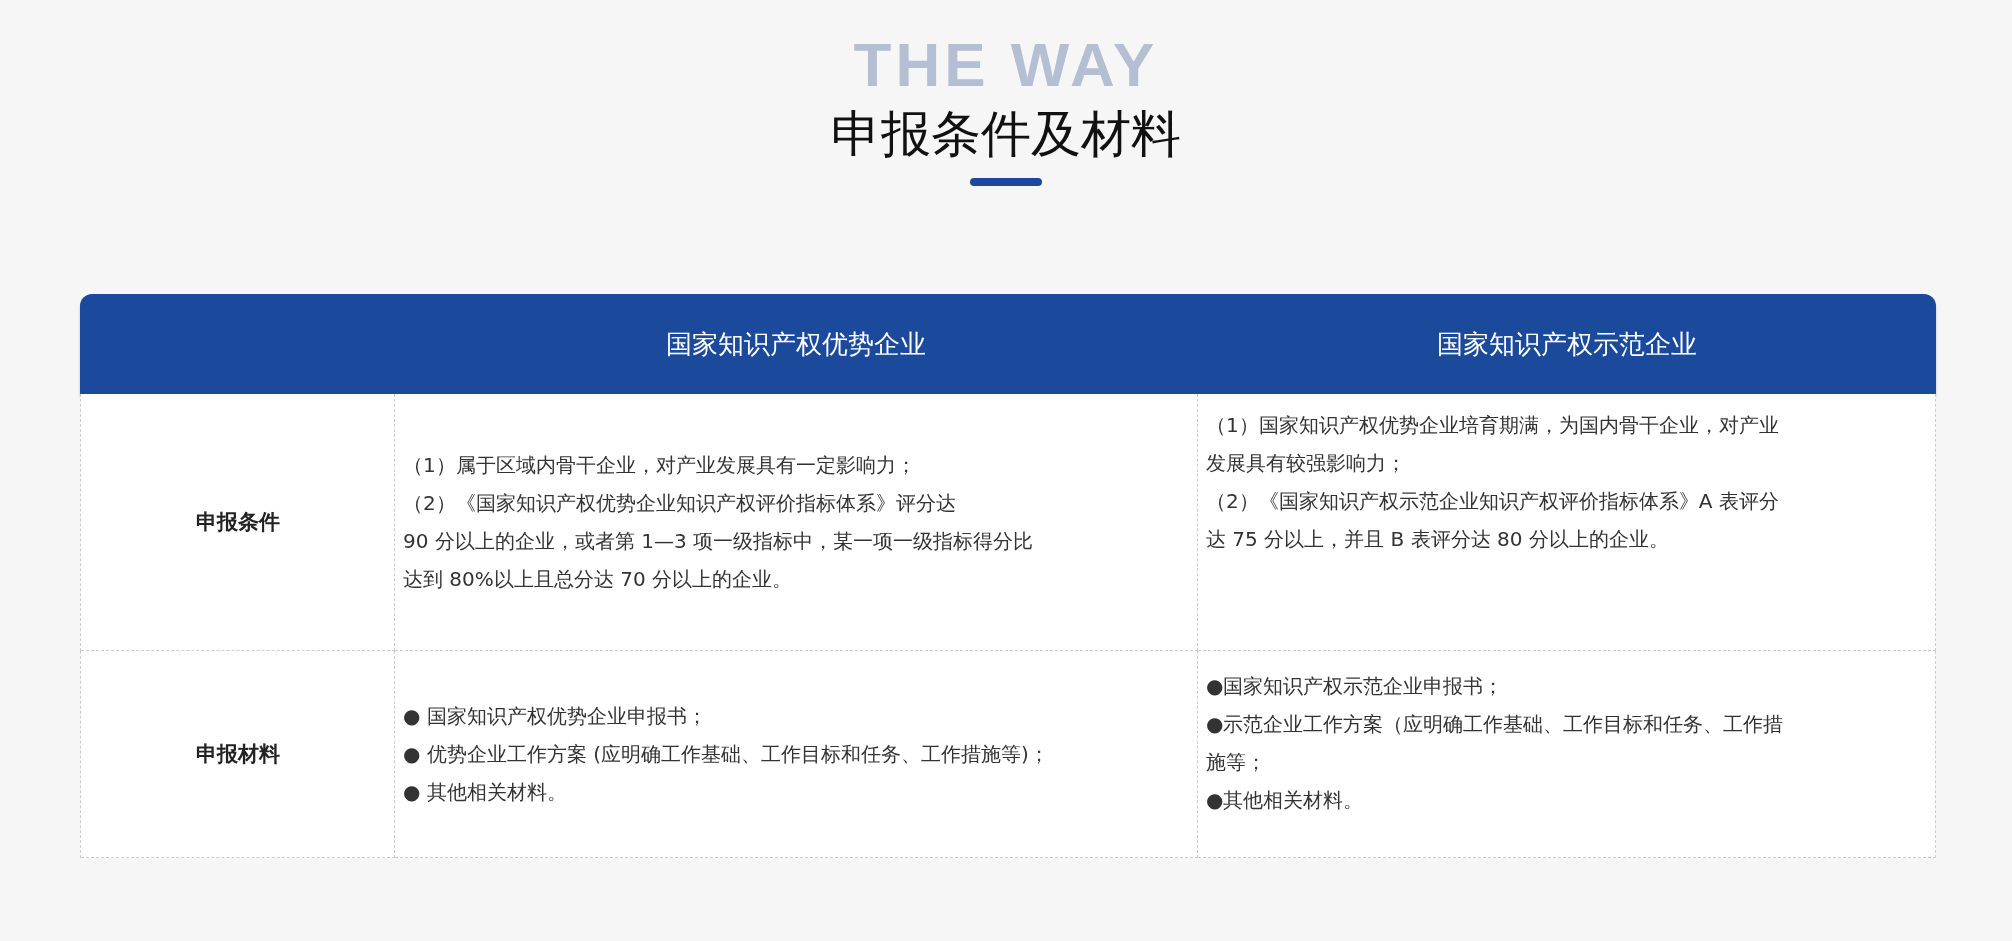 Image resolution: width=2012 pixels, height=941 pixels. Describe the element at coordinates (555, 716) in the screenshot. I see `cell-text: ● 国家知识产权优势企业申报书；` at that location.